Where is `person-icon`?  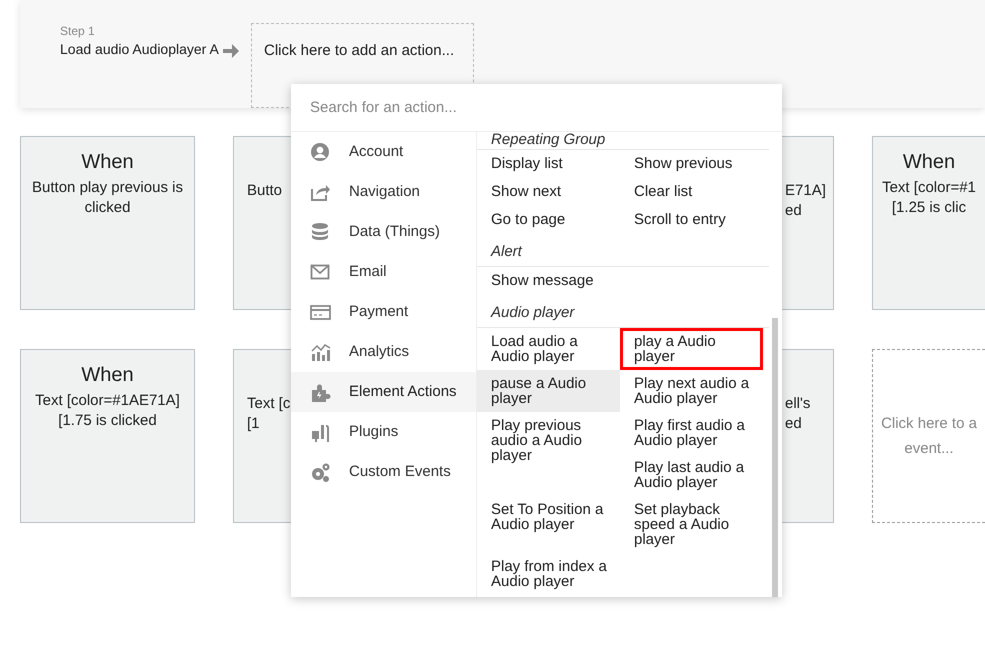 person-icon is located at coordinates (320, 152).